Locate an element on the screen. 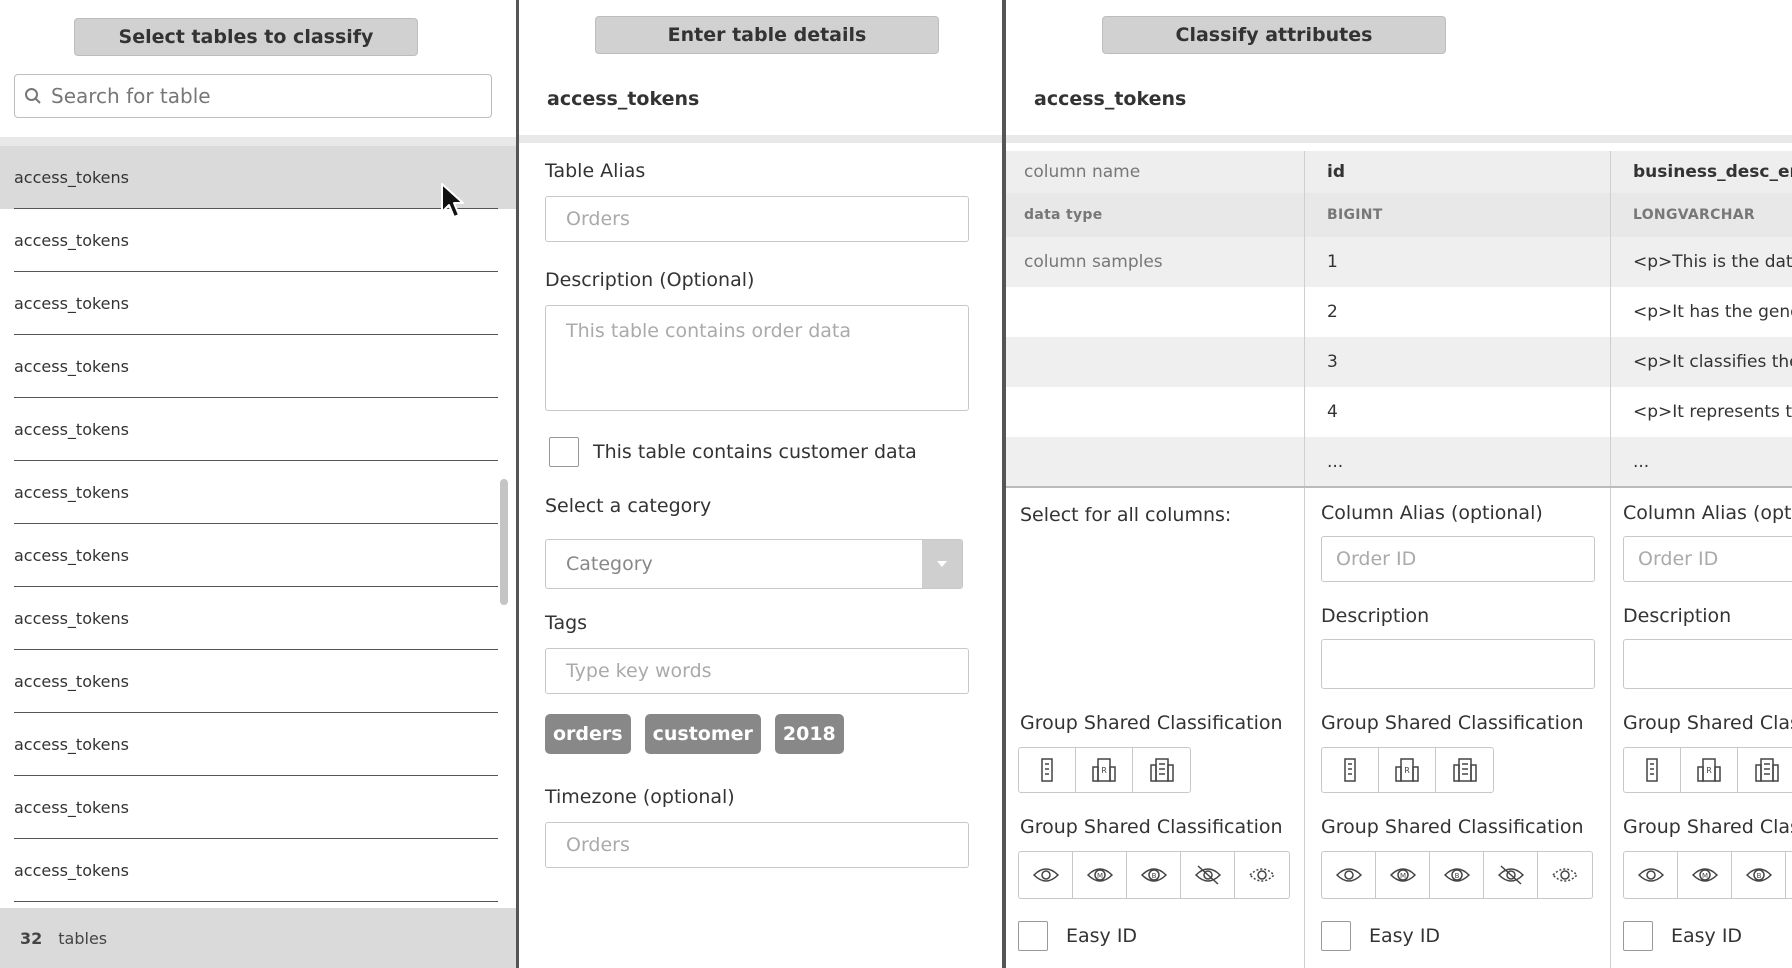  sample-cell: <p>It classifies the is located at coordinates (1701, 362).